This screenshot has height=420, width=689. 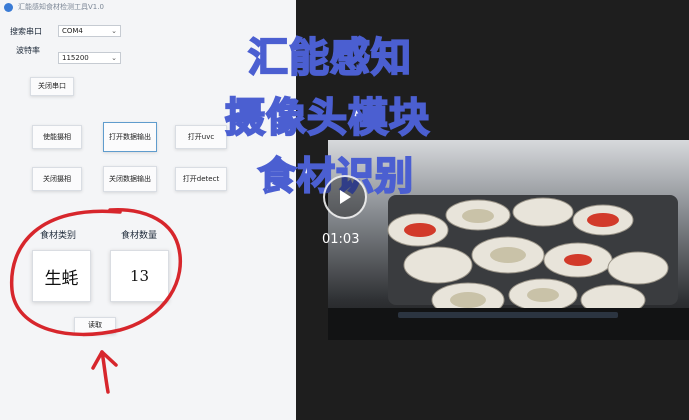 I want to click on play-icon, so click(x=345, y=197).